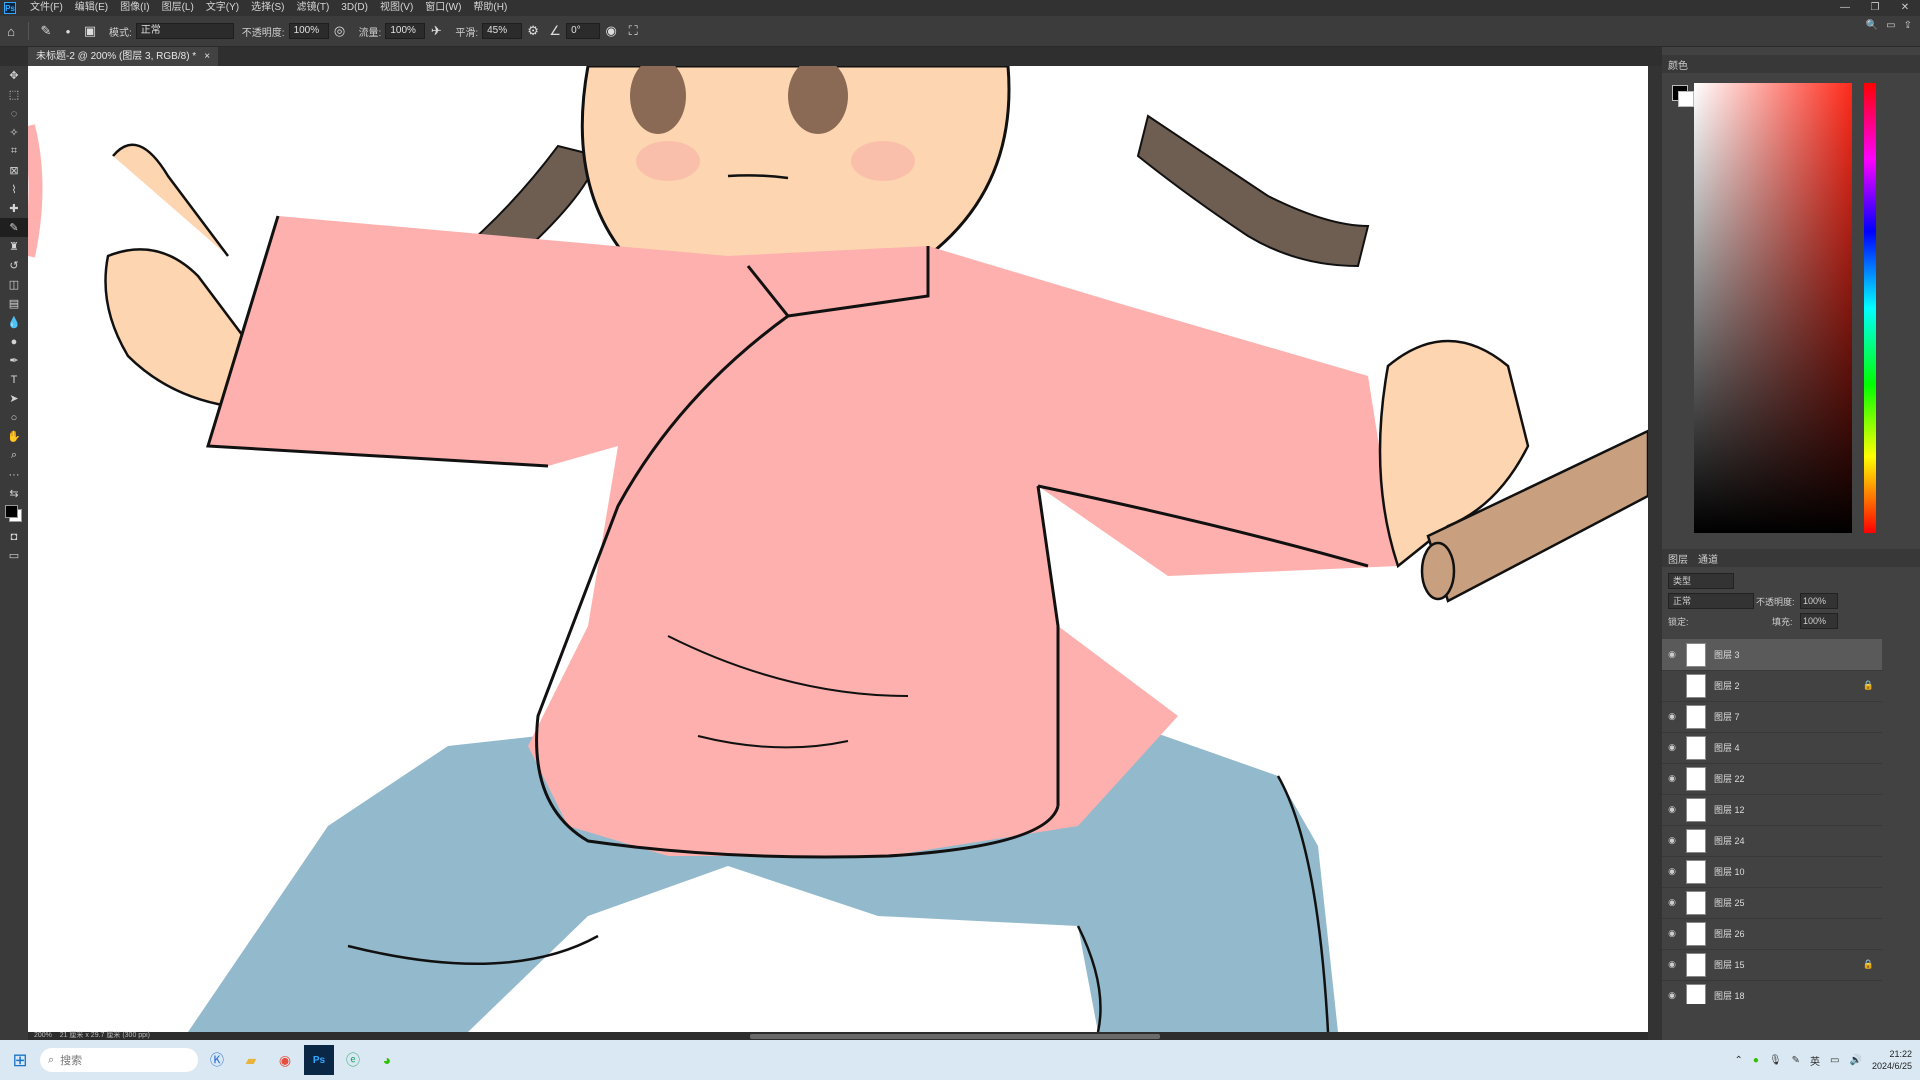  I want to click on quick-mask-icon: ◘, so click(14, 536).